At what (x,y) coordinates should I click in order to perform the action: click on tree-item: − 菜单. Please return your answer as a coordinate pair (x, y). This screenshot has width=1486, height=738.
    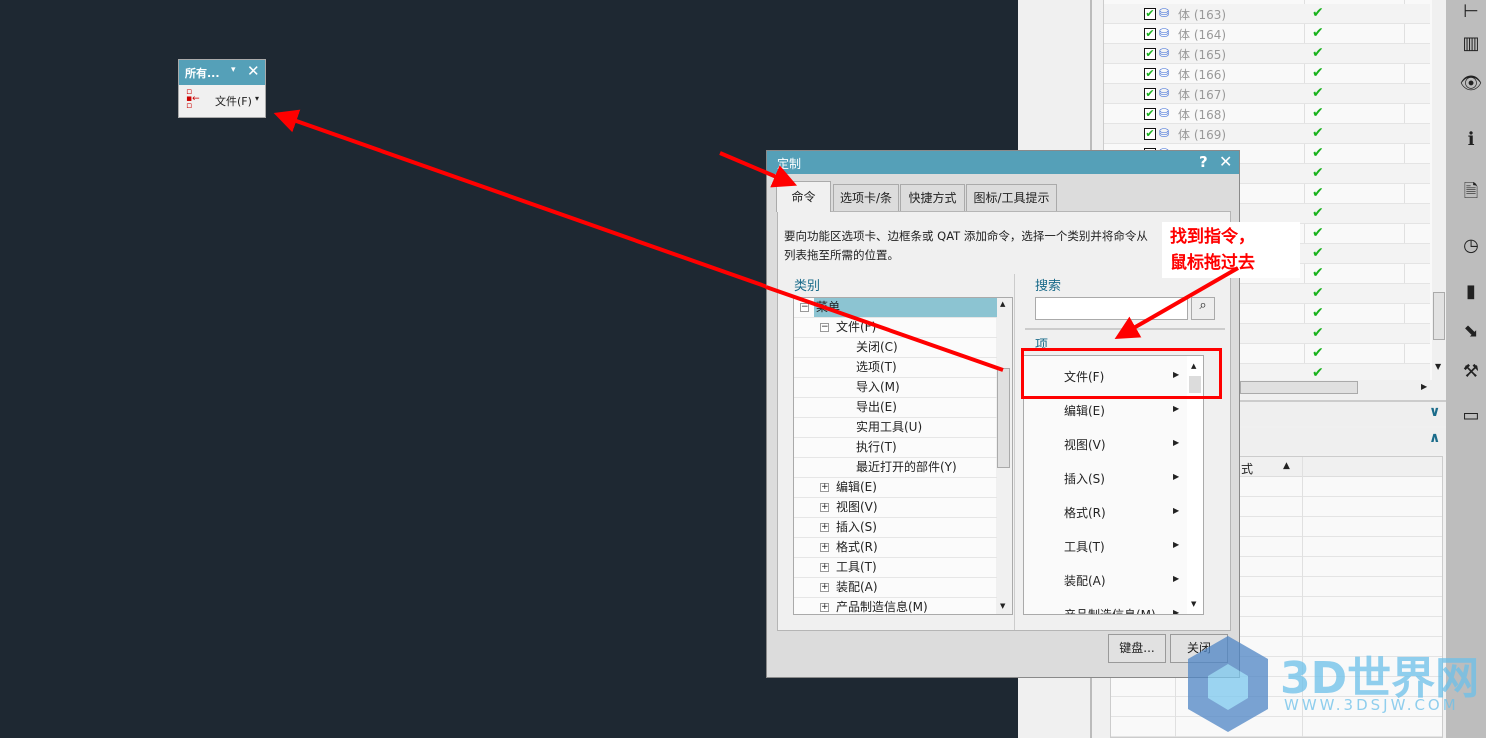
    Looking at the image, I should click on (895, 308).